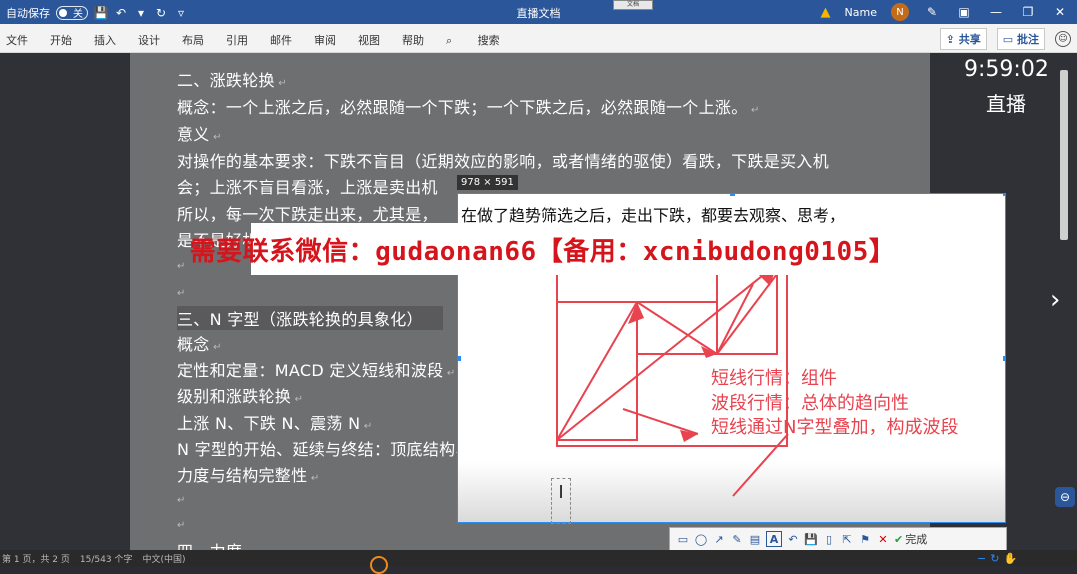 The image size is (1077, 574). Describe the element at coordinates (900, 12) in the screenshot. I see `avatar: N` at that location.